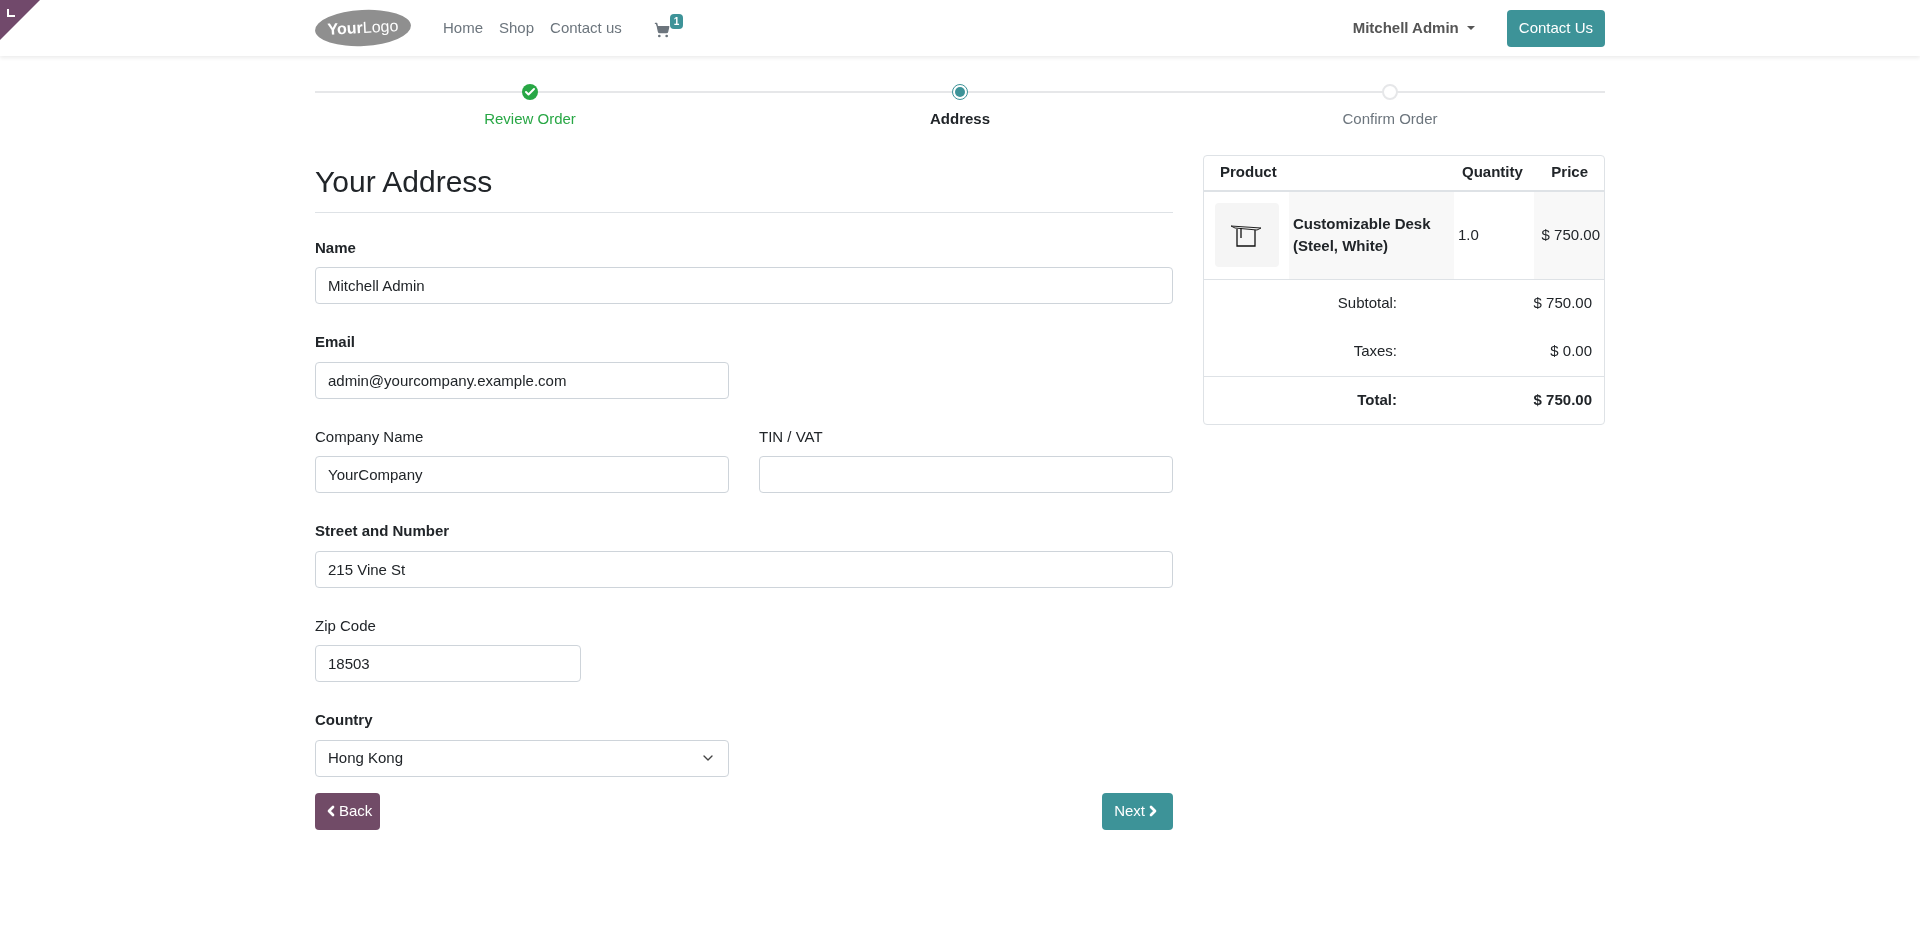 The width and height of the screenshot is (1920, 948). Describe the element at coordinates (1569, 172) in the screenshot. I see `column-header: Price` at that location.